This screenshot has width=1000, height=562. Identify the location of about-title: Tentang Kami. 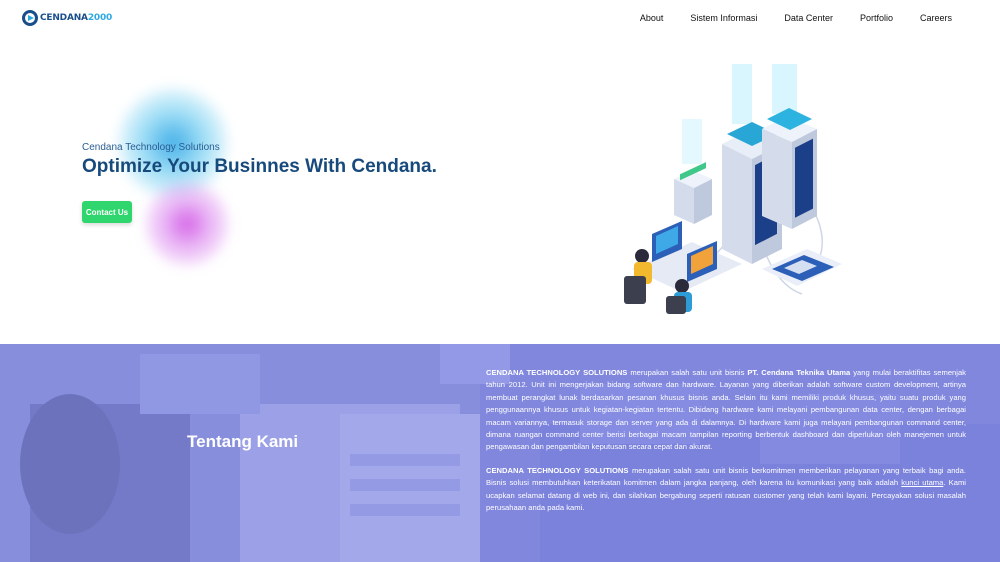
(243, 441).